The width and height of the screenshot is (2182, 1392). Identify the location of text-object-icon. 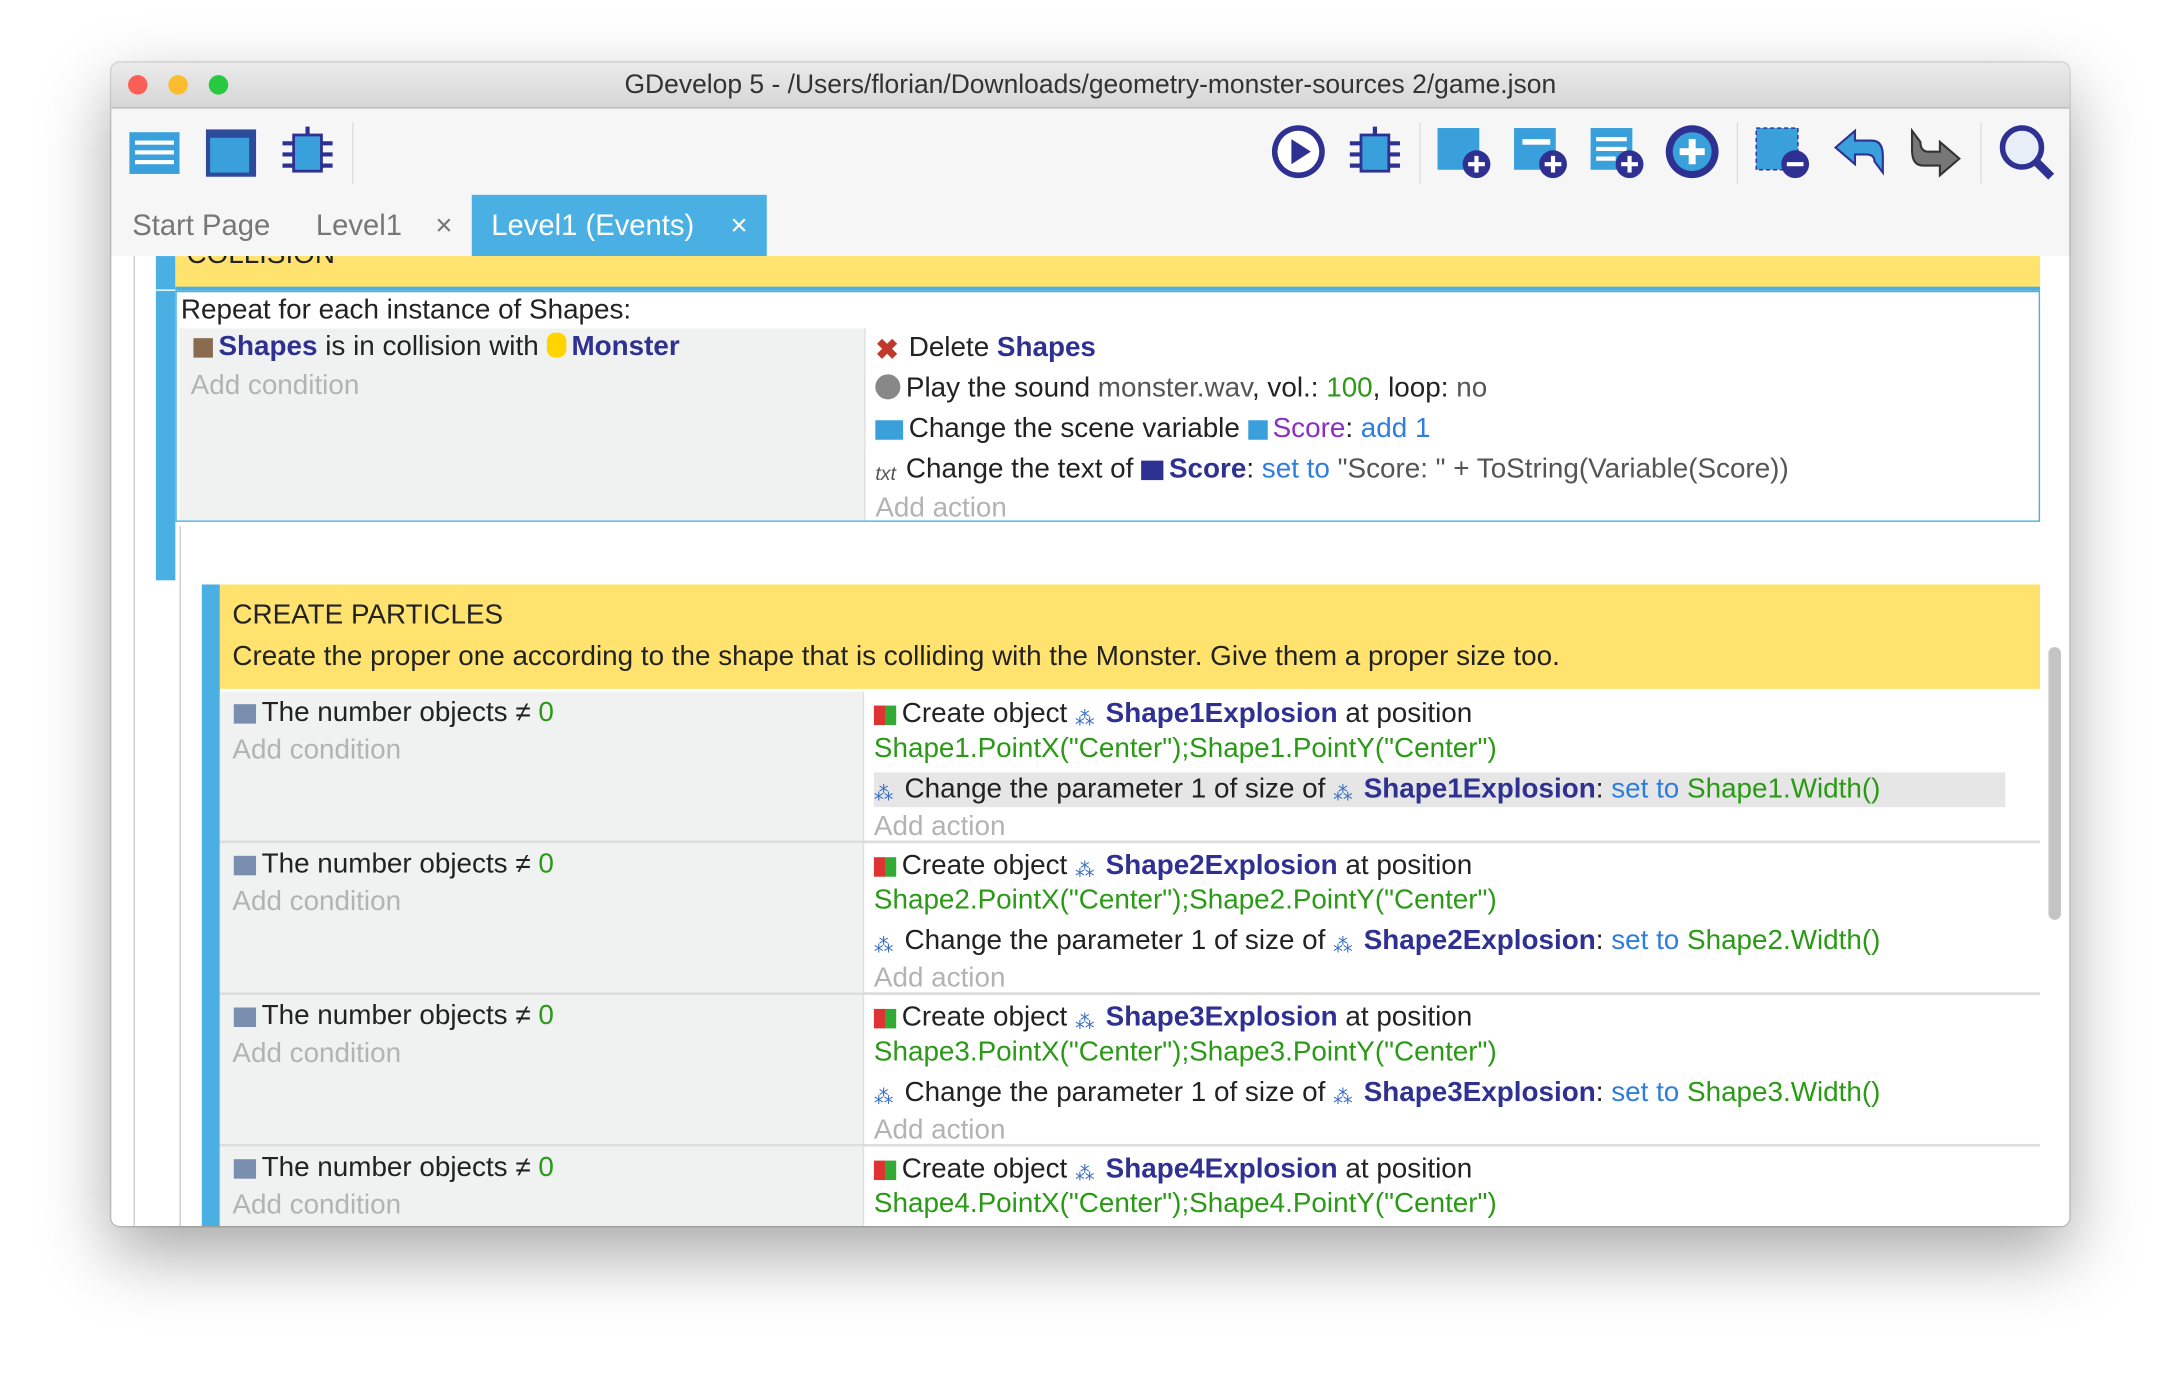
(1152, 470).